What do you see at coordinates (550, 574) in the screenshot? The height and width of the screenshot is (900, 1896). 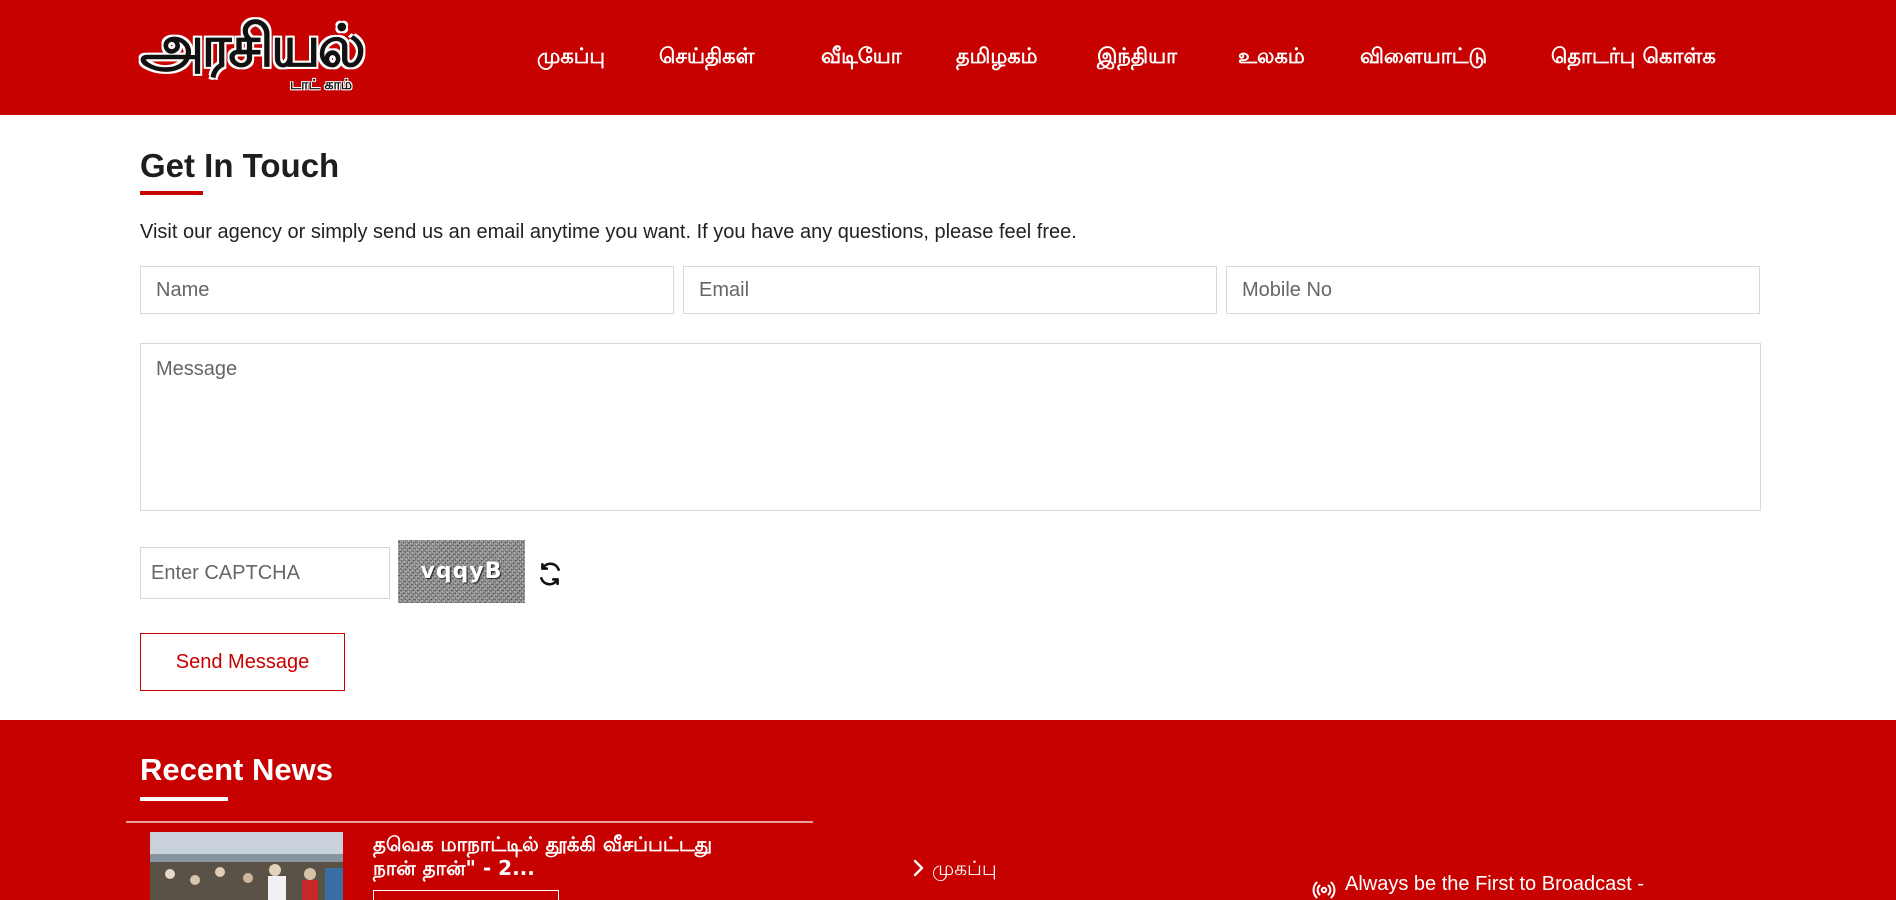 I see `refresh-icon` at bounding box center [550, 574].